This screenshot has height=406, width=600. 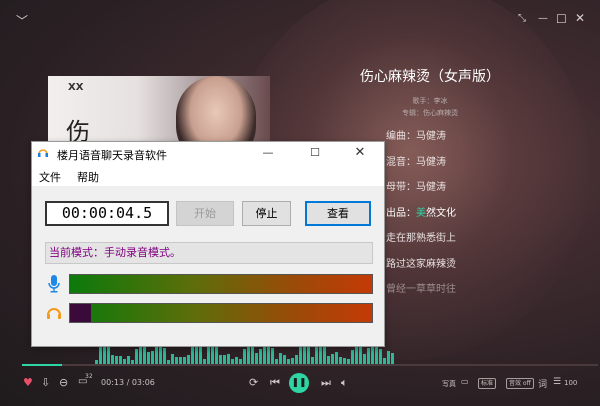 I want to click on photo-mode-label: 写真, so click(x=449, y=384).